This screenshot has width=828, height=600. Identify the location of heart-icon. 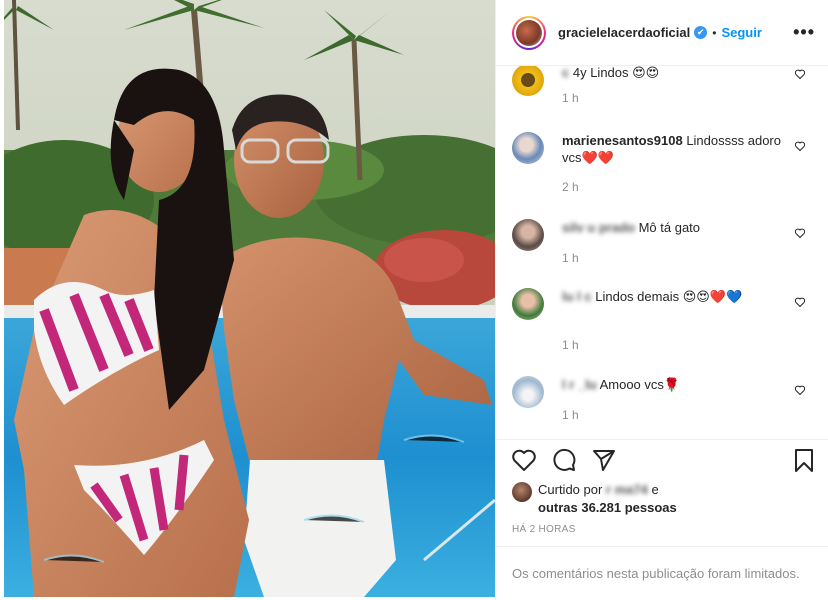
(524, 460).